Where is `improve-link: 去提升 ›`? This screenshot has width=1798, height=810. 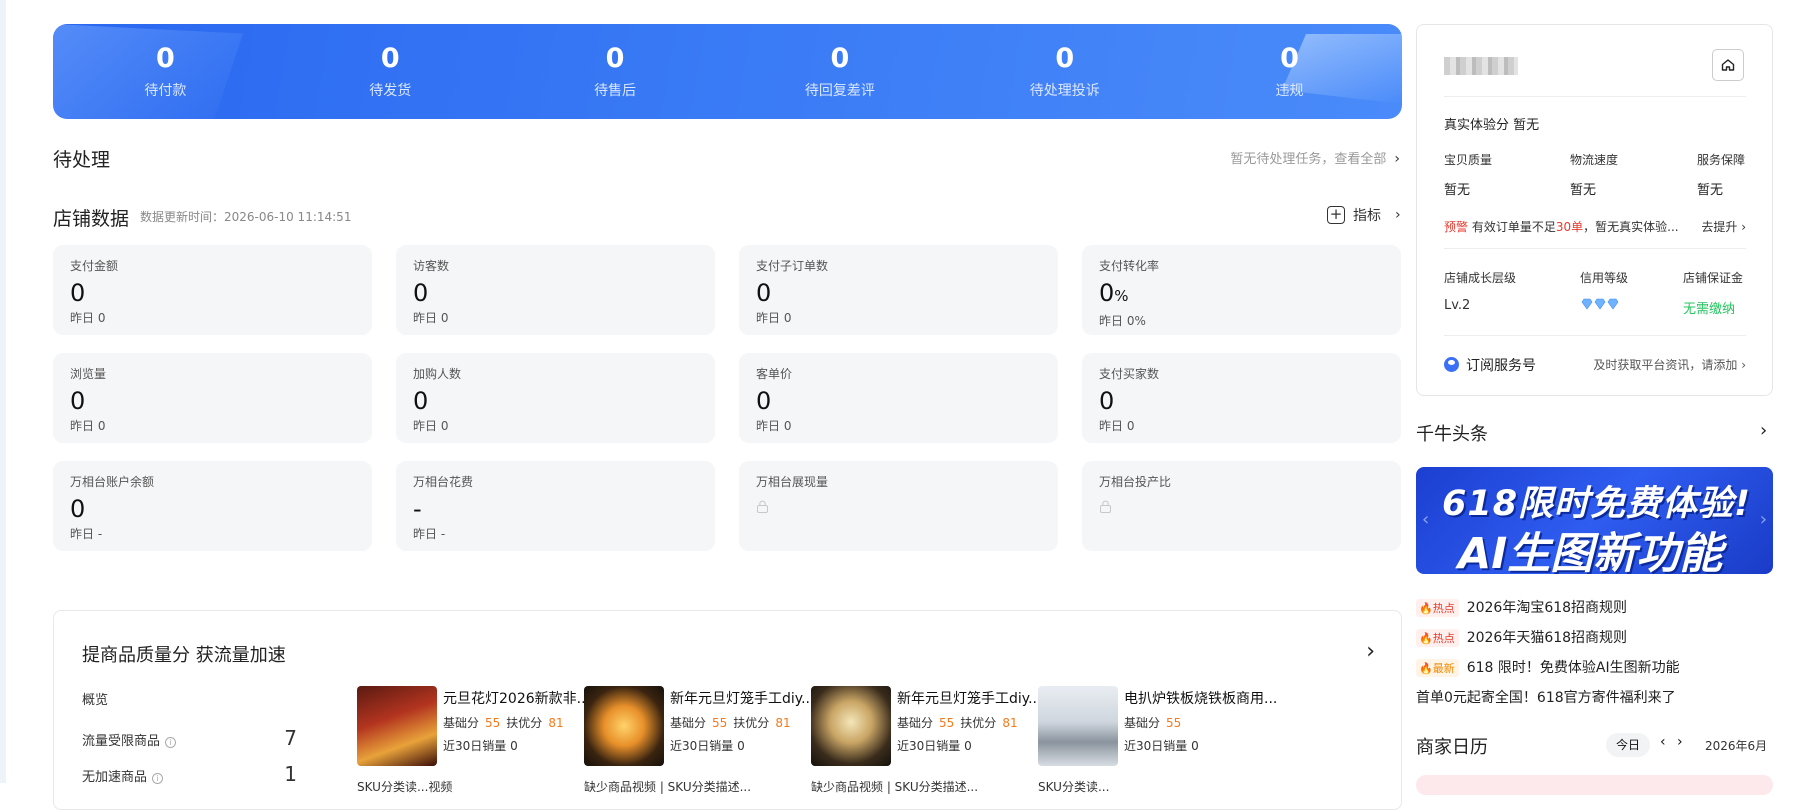 improve-link: 去提升 › is located at coordinates (1723, 226).